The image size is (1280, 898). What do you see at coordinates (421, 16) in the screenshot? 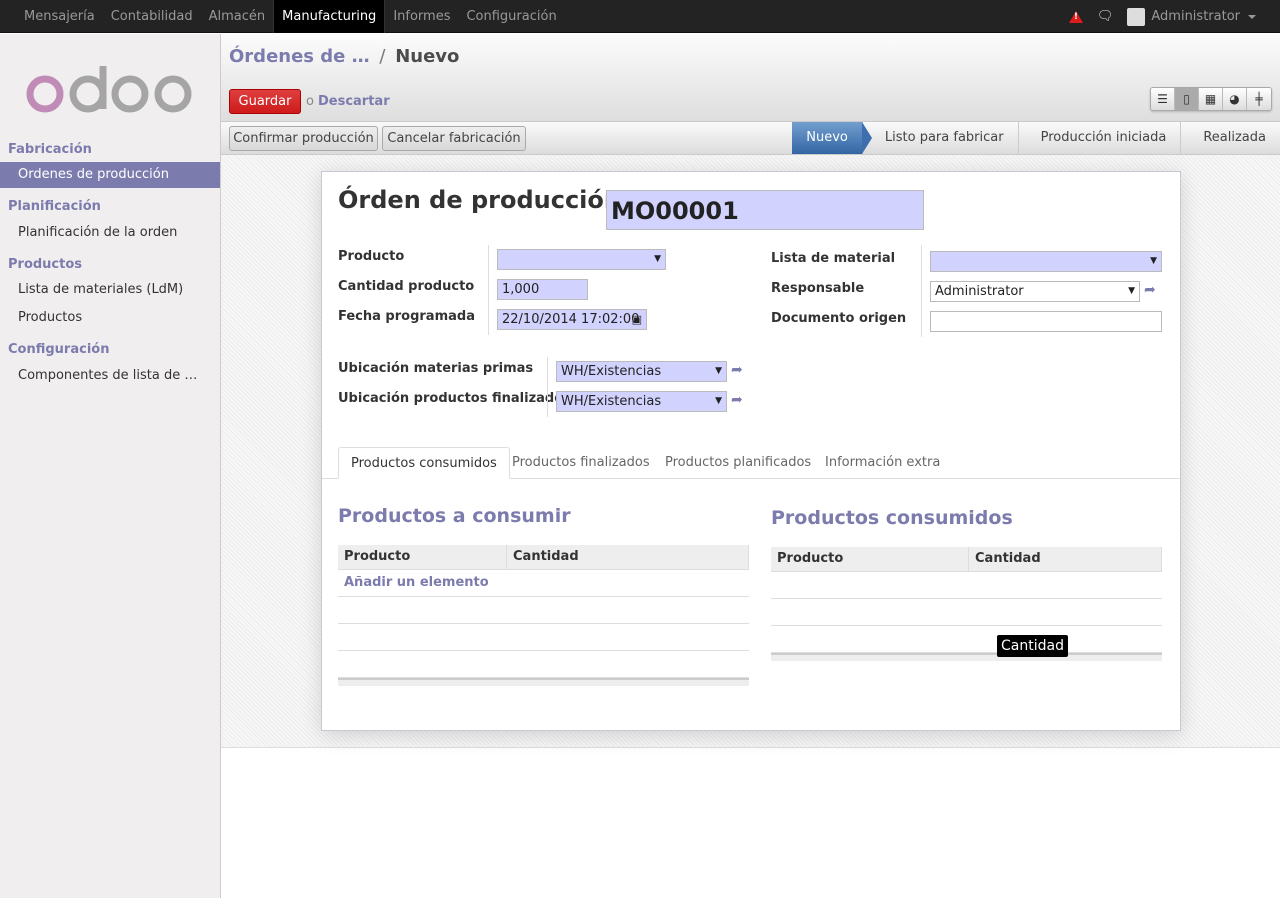
I see `menu-informes: Informes` at bounding box center [421, 16].